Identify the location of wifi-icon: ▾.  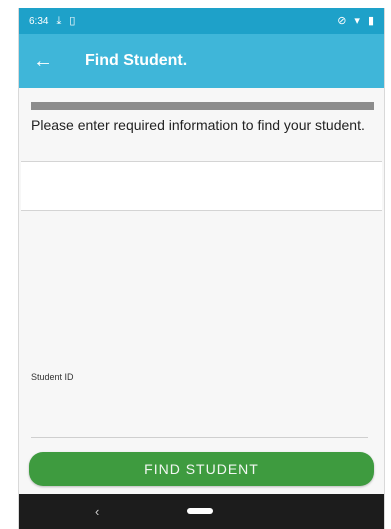
(357, 20).